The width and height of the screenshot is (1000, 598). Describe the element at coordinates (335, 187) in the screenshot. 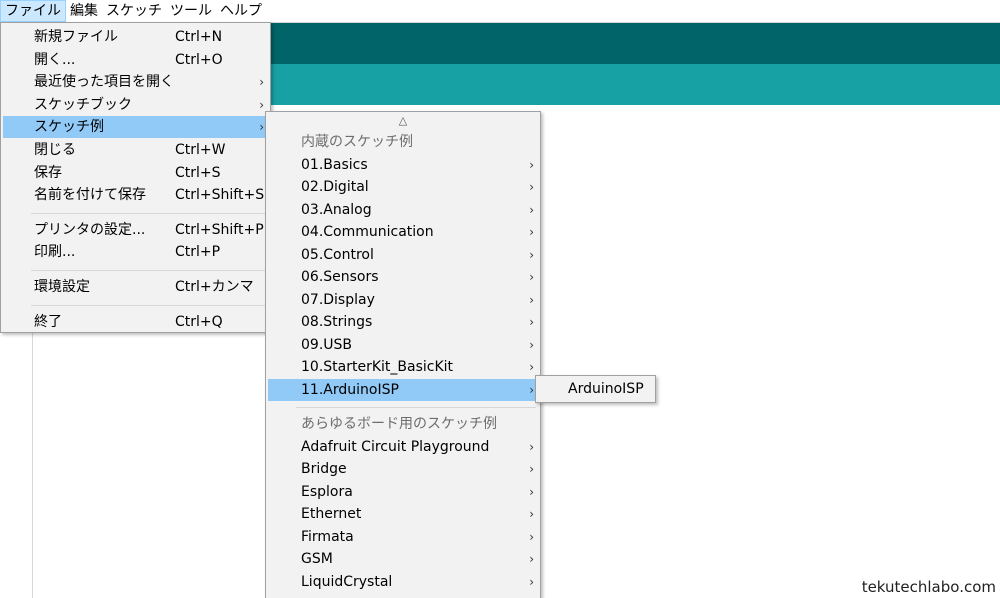

I see `menu-item-label: 02.Digital` at that location.